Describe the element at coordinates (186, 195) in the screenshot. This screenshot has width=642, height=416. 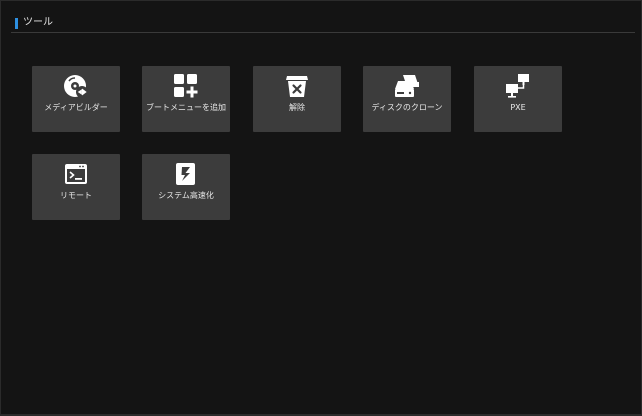
I see `tool-label: システム高速化` at that location.